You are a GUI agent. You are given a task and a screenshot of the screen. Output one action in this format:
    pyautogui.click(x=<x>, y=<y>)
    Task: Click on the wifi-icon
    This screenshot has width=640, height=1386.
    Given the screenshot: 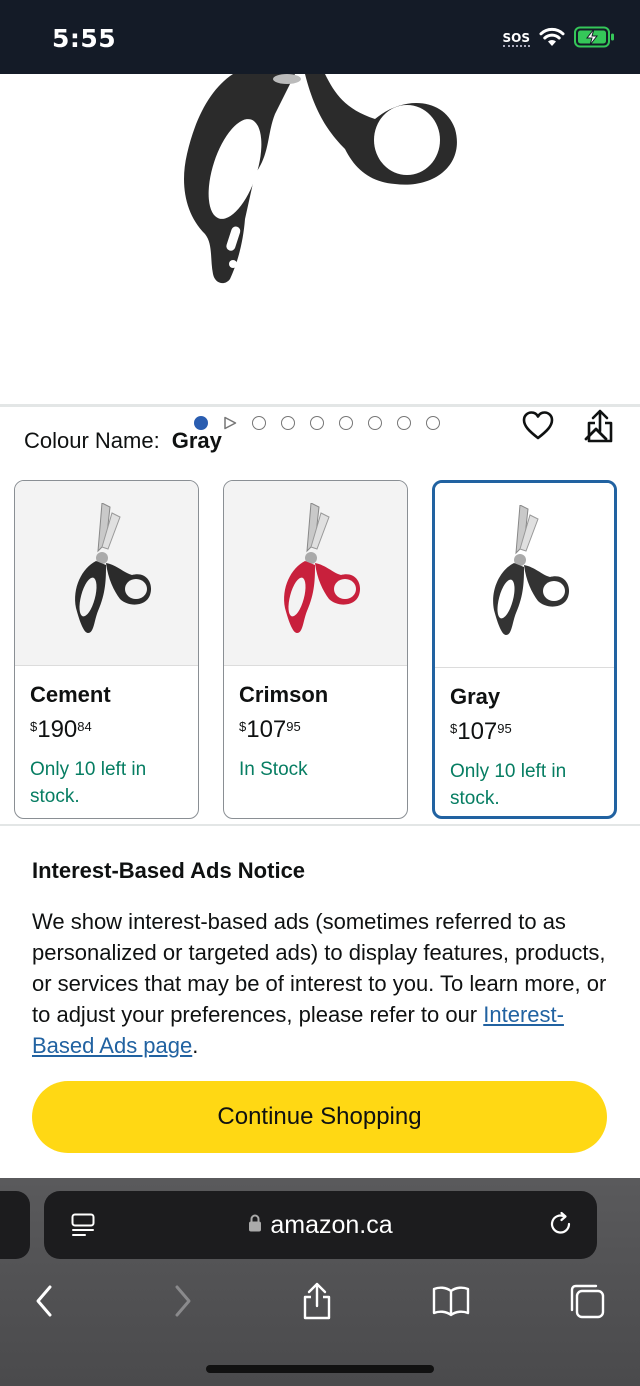 What is the action you would take?
    pyautogui.click(x=552, y=39)
    